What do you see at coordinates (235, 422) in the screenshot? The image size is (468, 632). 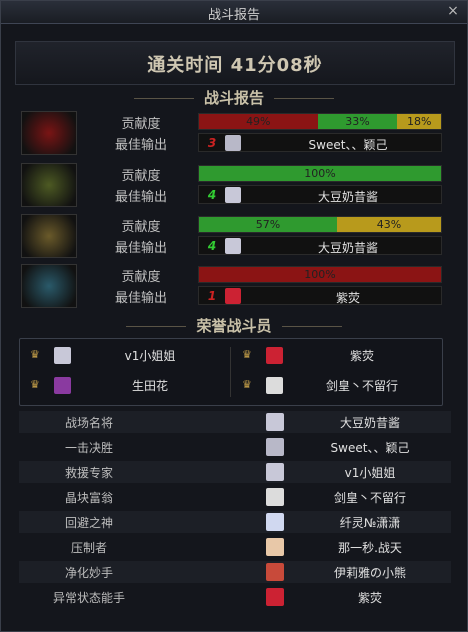 I see `award-row: 战场名将 大豆奶昔酱` at bounding box center [235, 422].